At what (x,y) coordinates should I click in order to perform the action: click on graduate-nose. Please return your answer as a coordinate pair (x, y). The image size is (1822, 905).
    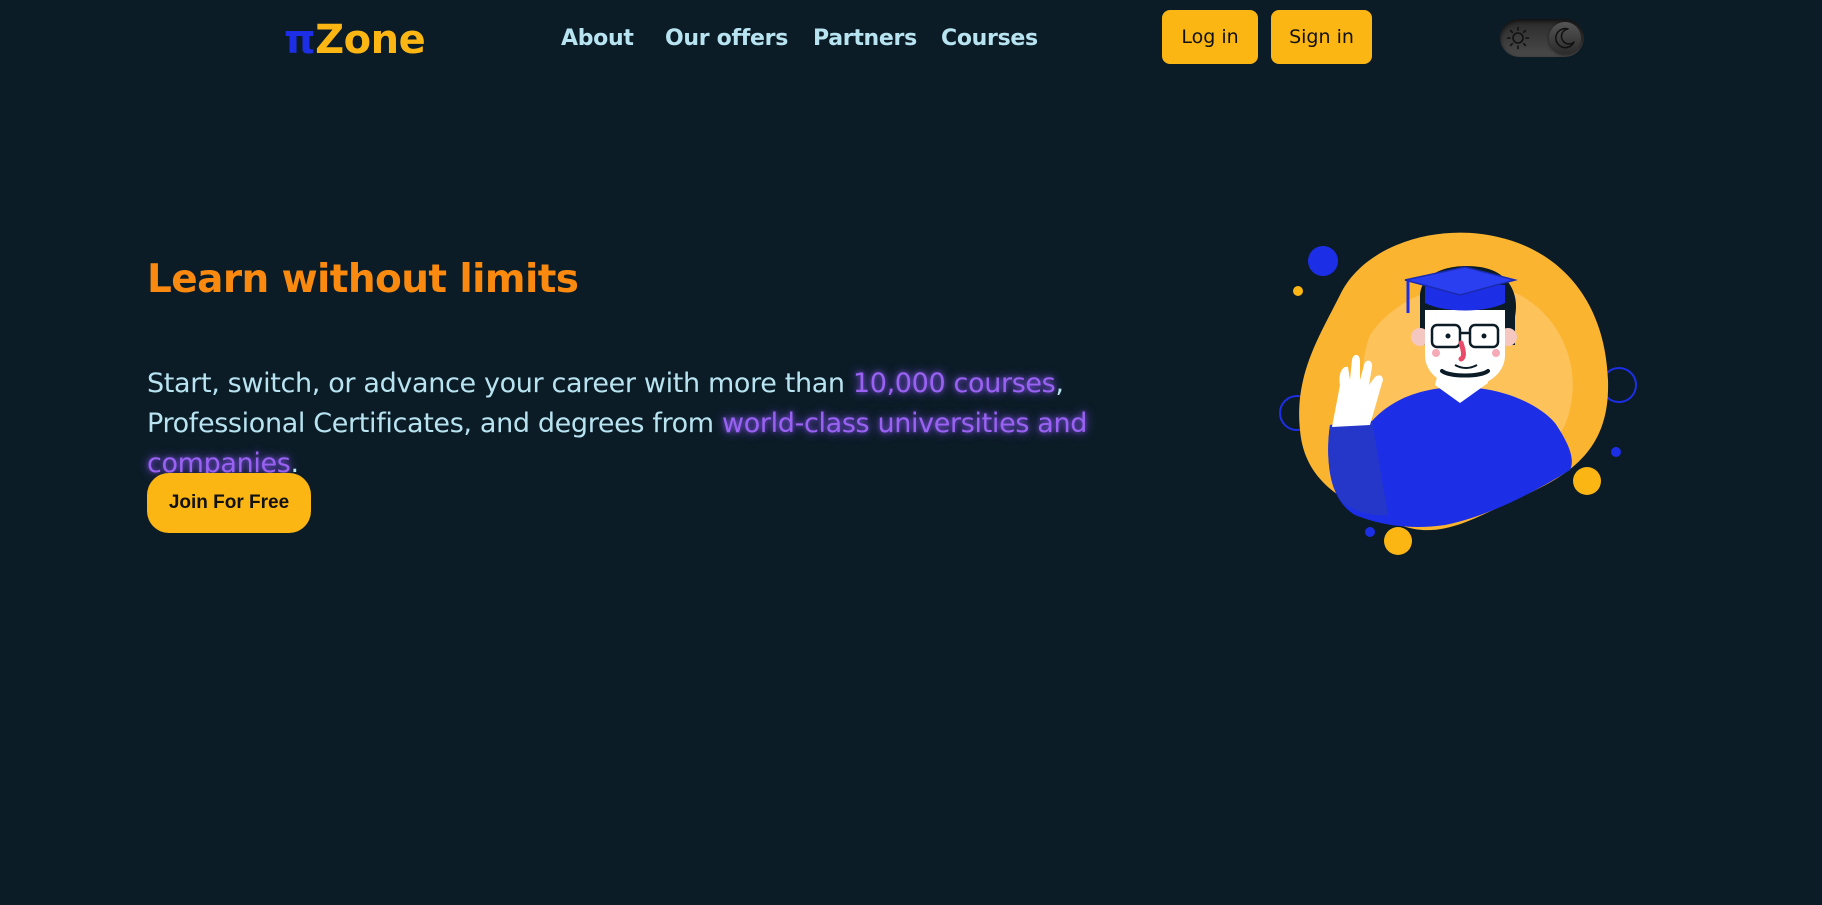
    Looking at the image, I should click on (1462, 351).